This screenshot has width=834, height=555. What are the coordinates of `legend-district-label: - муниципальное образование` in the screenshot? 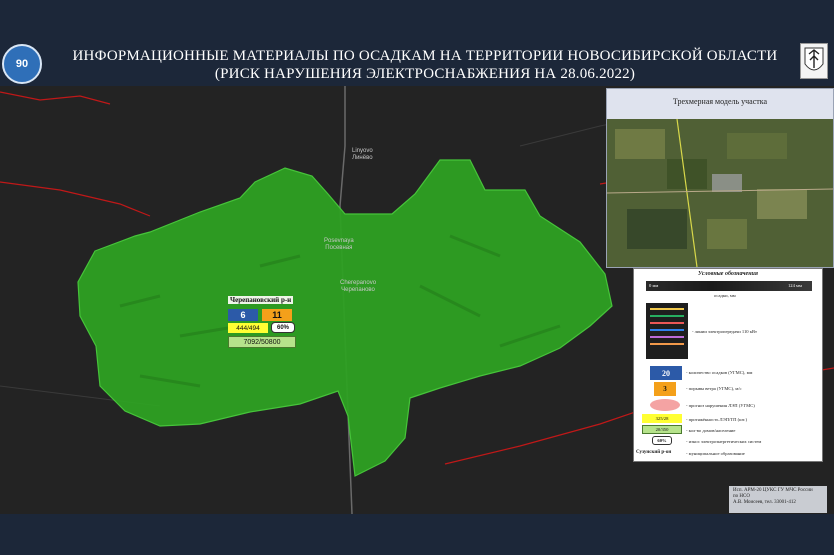 It's located at (715, 453).